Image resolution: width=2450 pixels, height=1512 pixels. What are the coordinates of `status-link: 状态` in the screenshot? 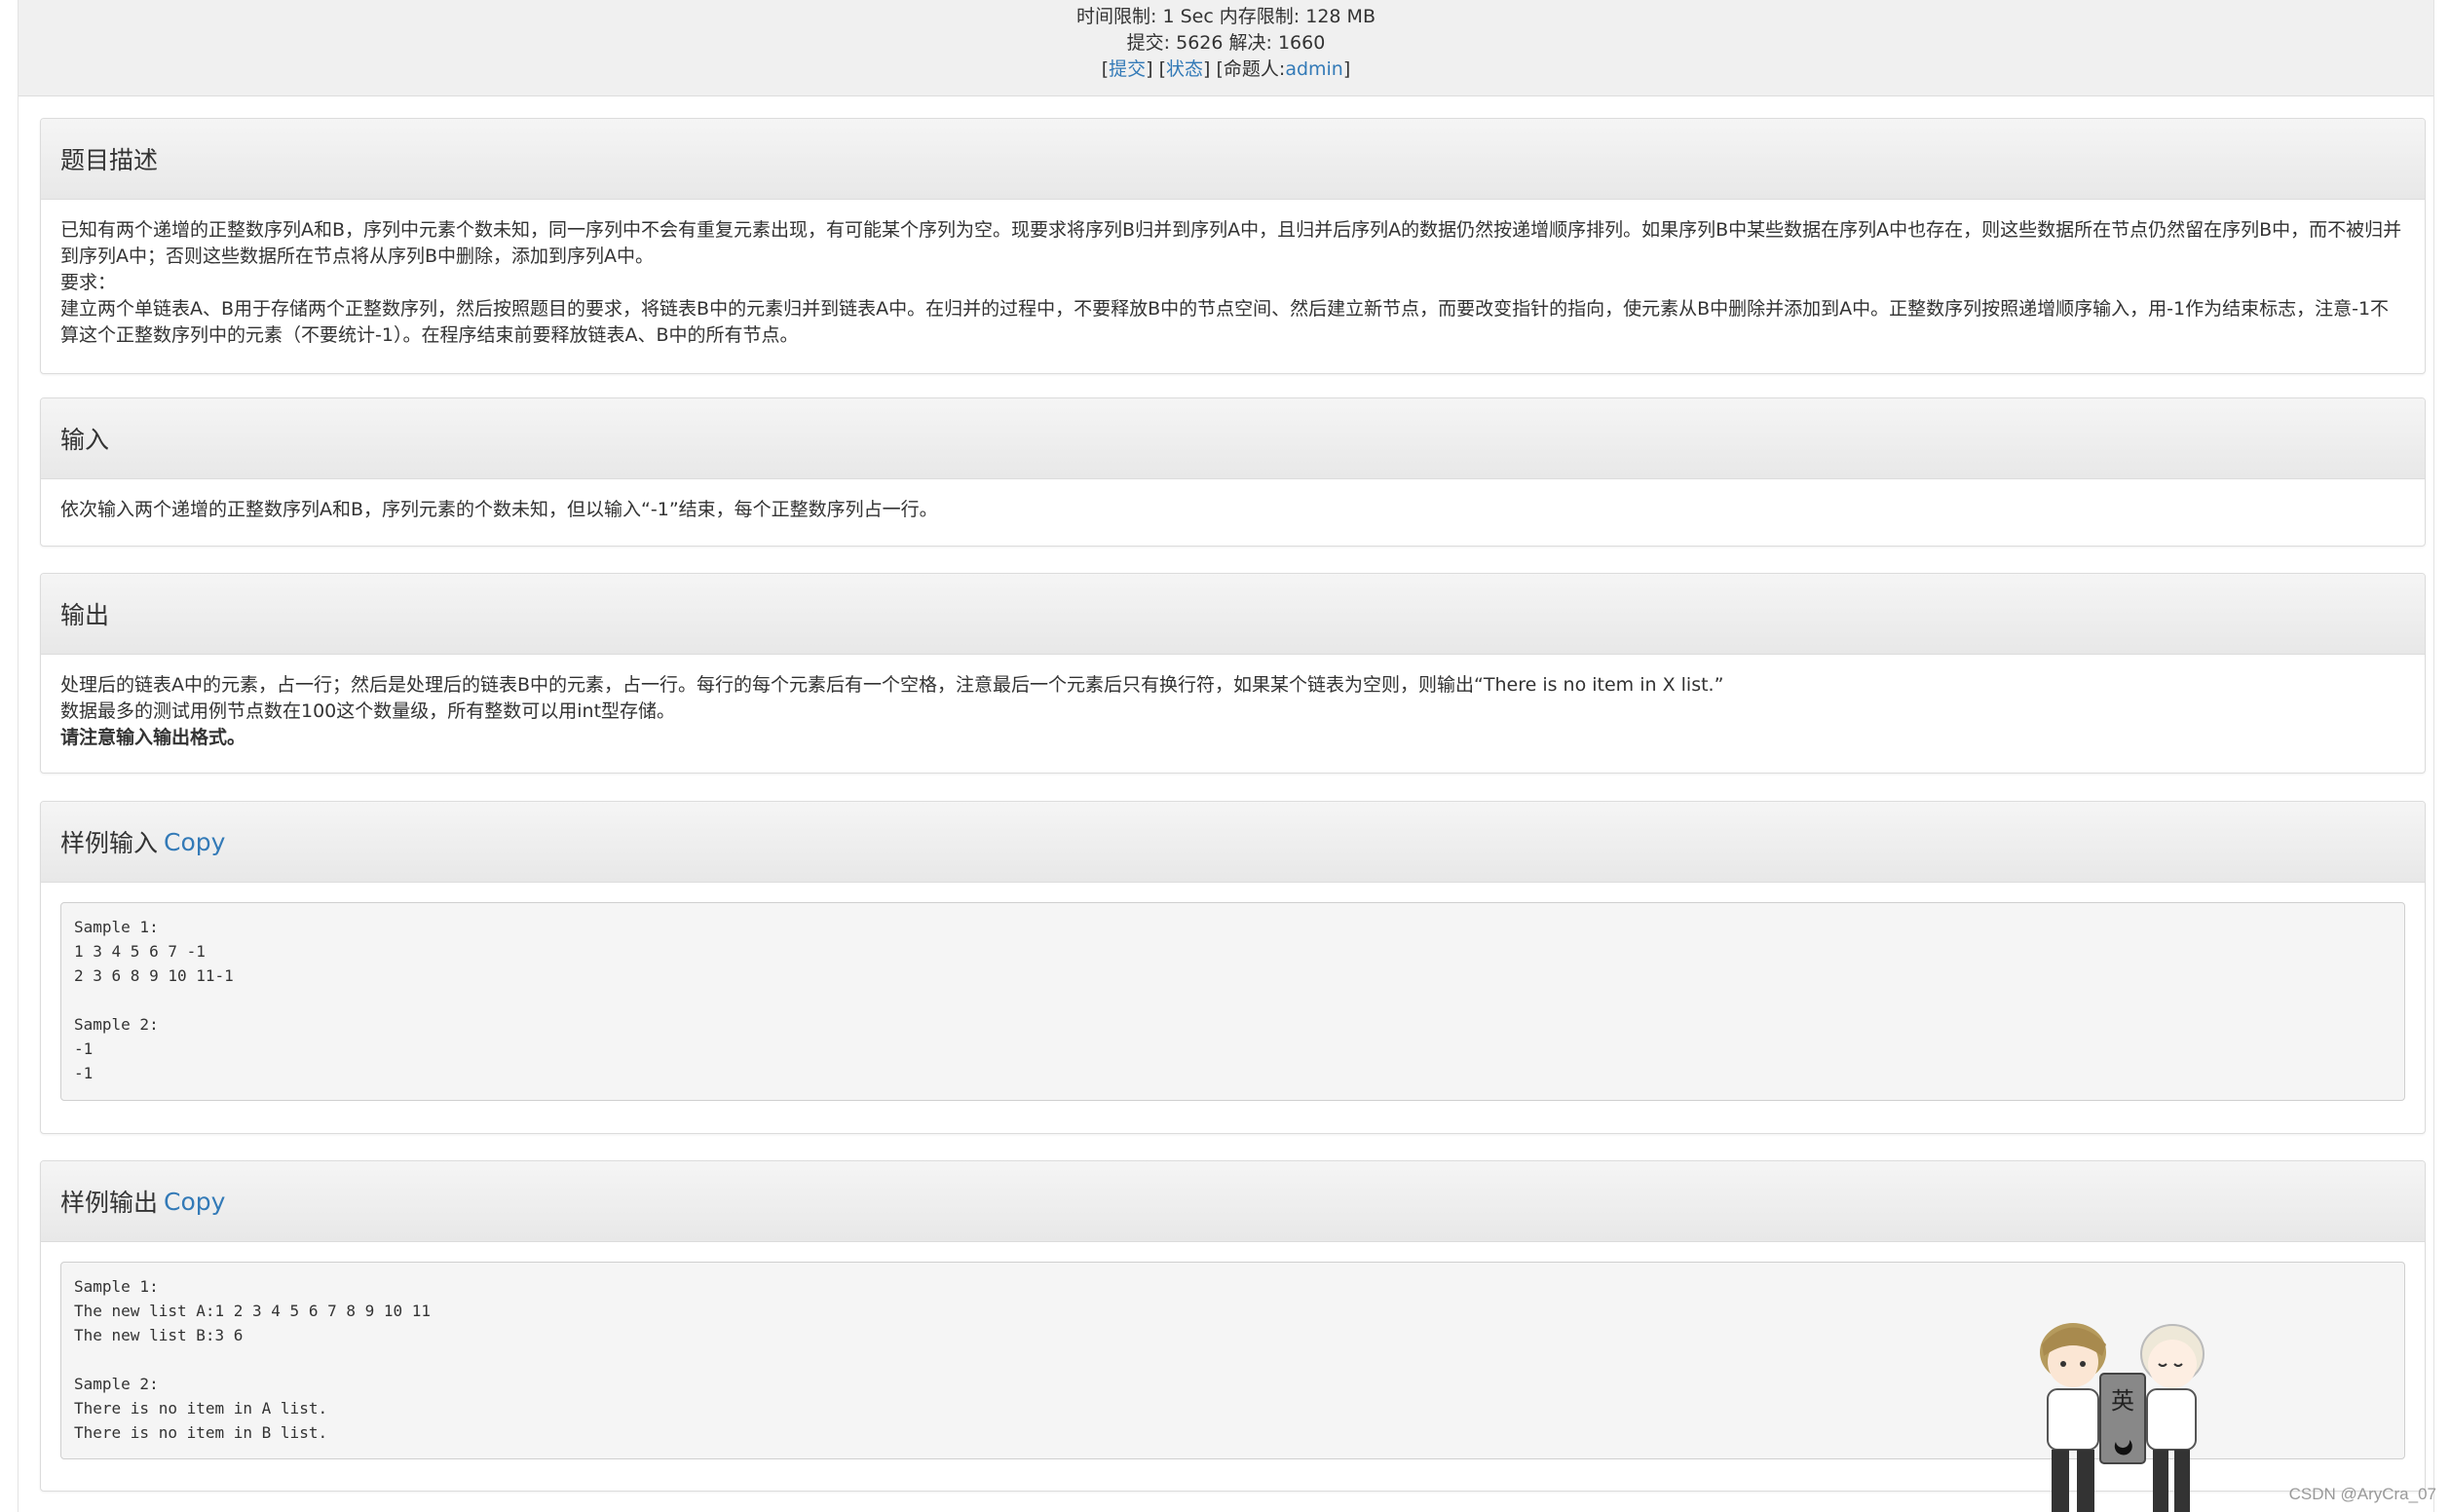 It's located at (1185, 69).